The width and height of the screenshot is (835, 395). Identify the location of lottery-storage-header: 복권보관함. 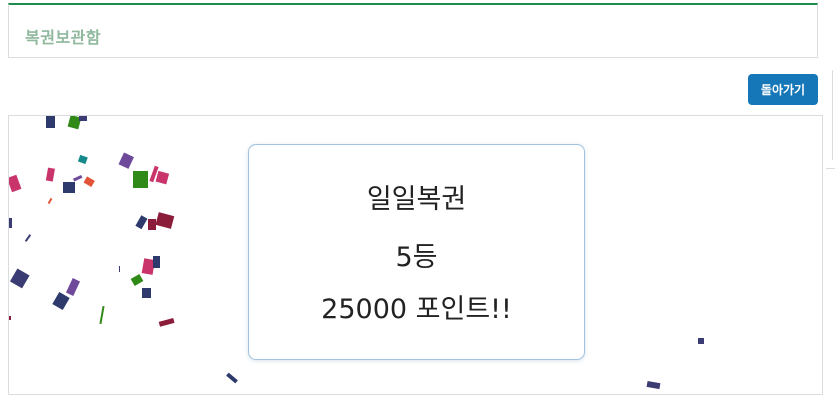
(413, 30).